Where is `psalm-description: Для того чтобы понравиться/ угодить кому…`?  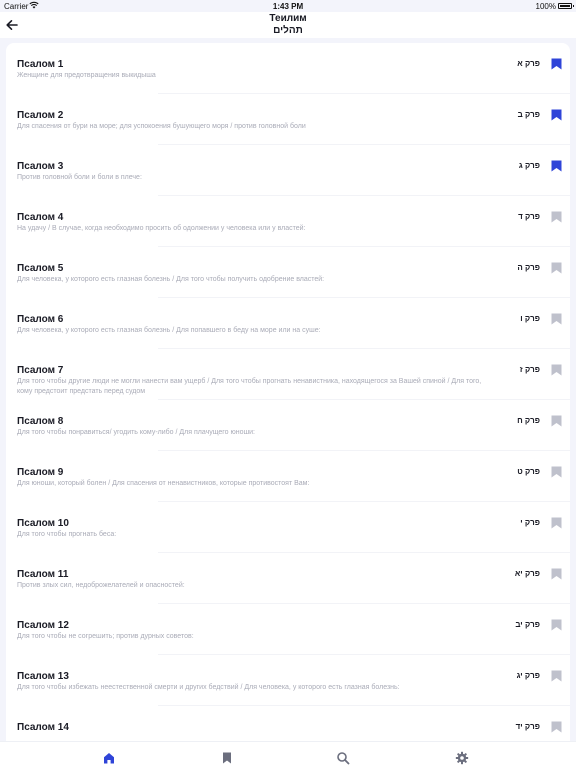
psalm-description: Для того чтобы понравиться/ угодить кому… is located at coordinates (136, 432).